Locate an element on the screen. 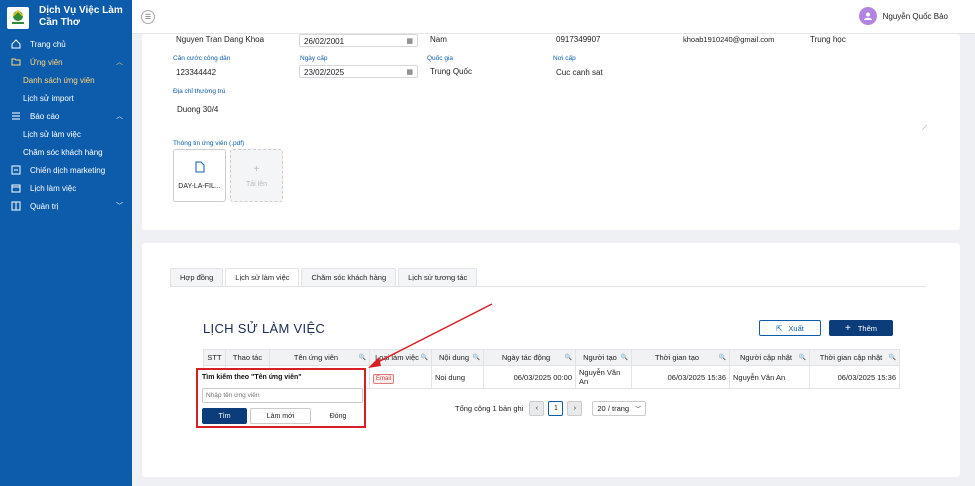 The image size is (975, 486). address-value: Duong 30/4 is located at coordinates (197, 109).